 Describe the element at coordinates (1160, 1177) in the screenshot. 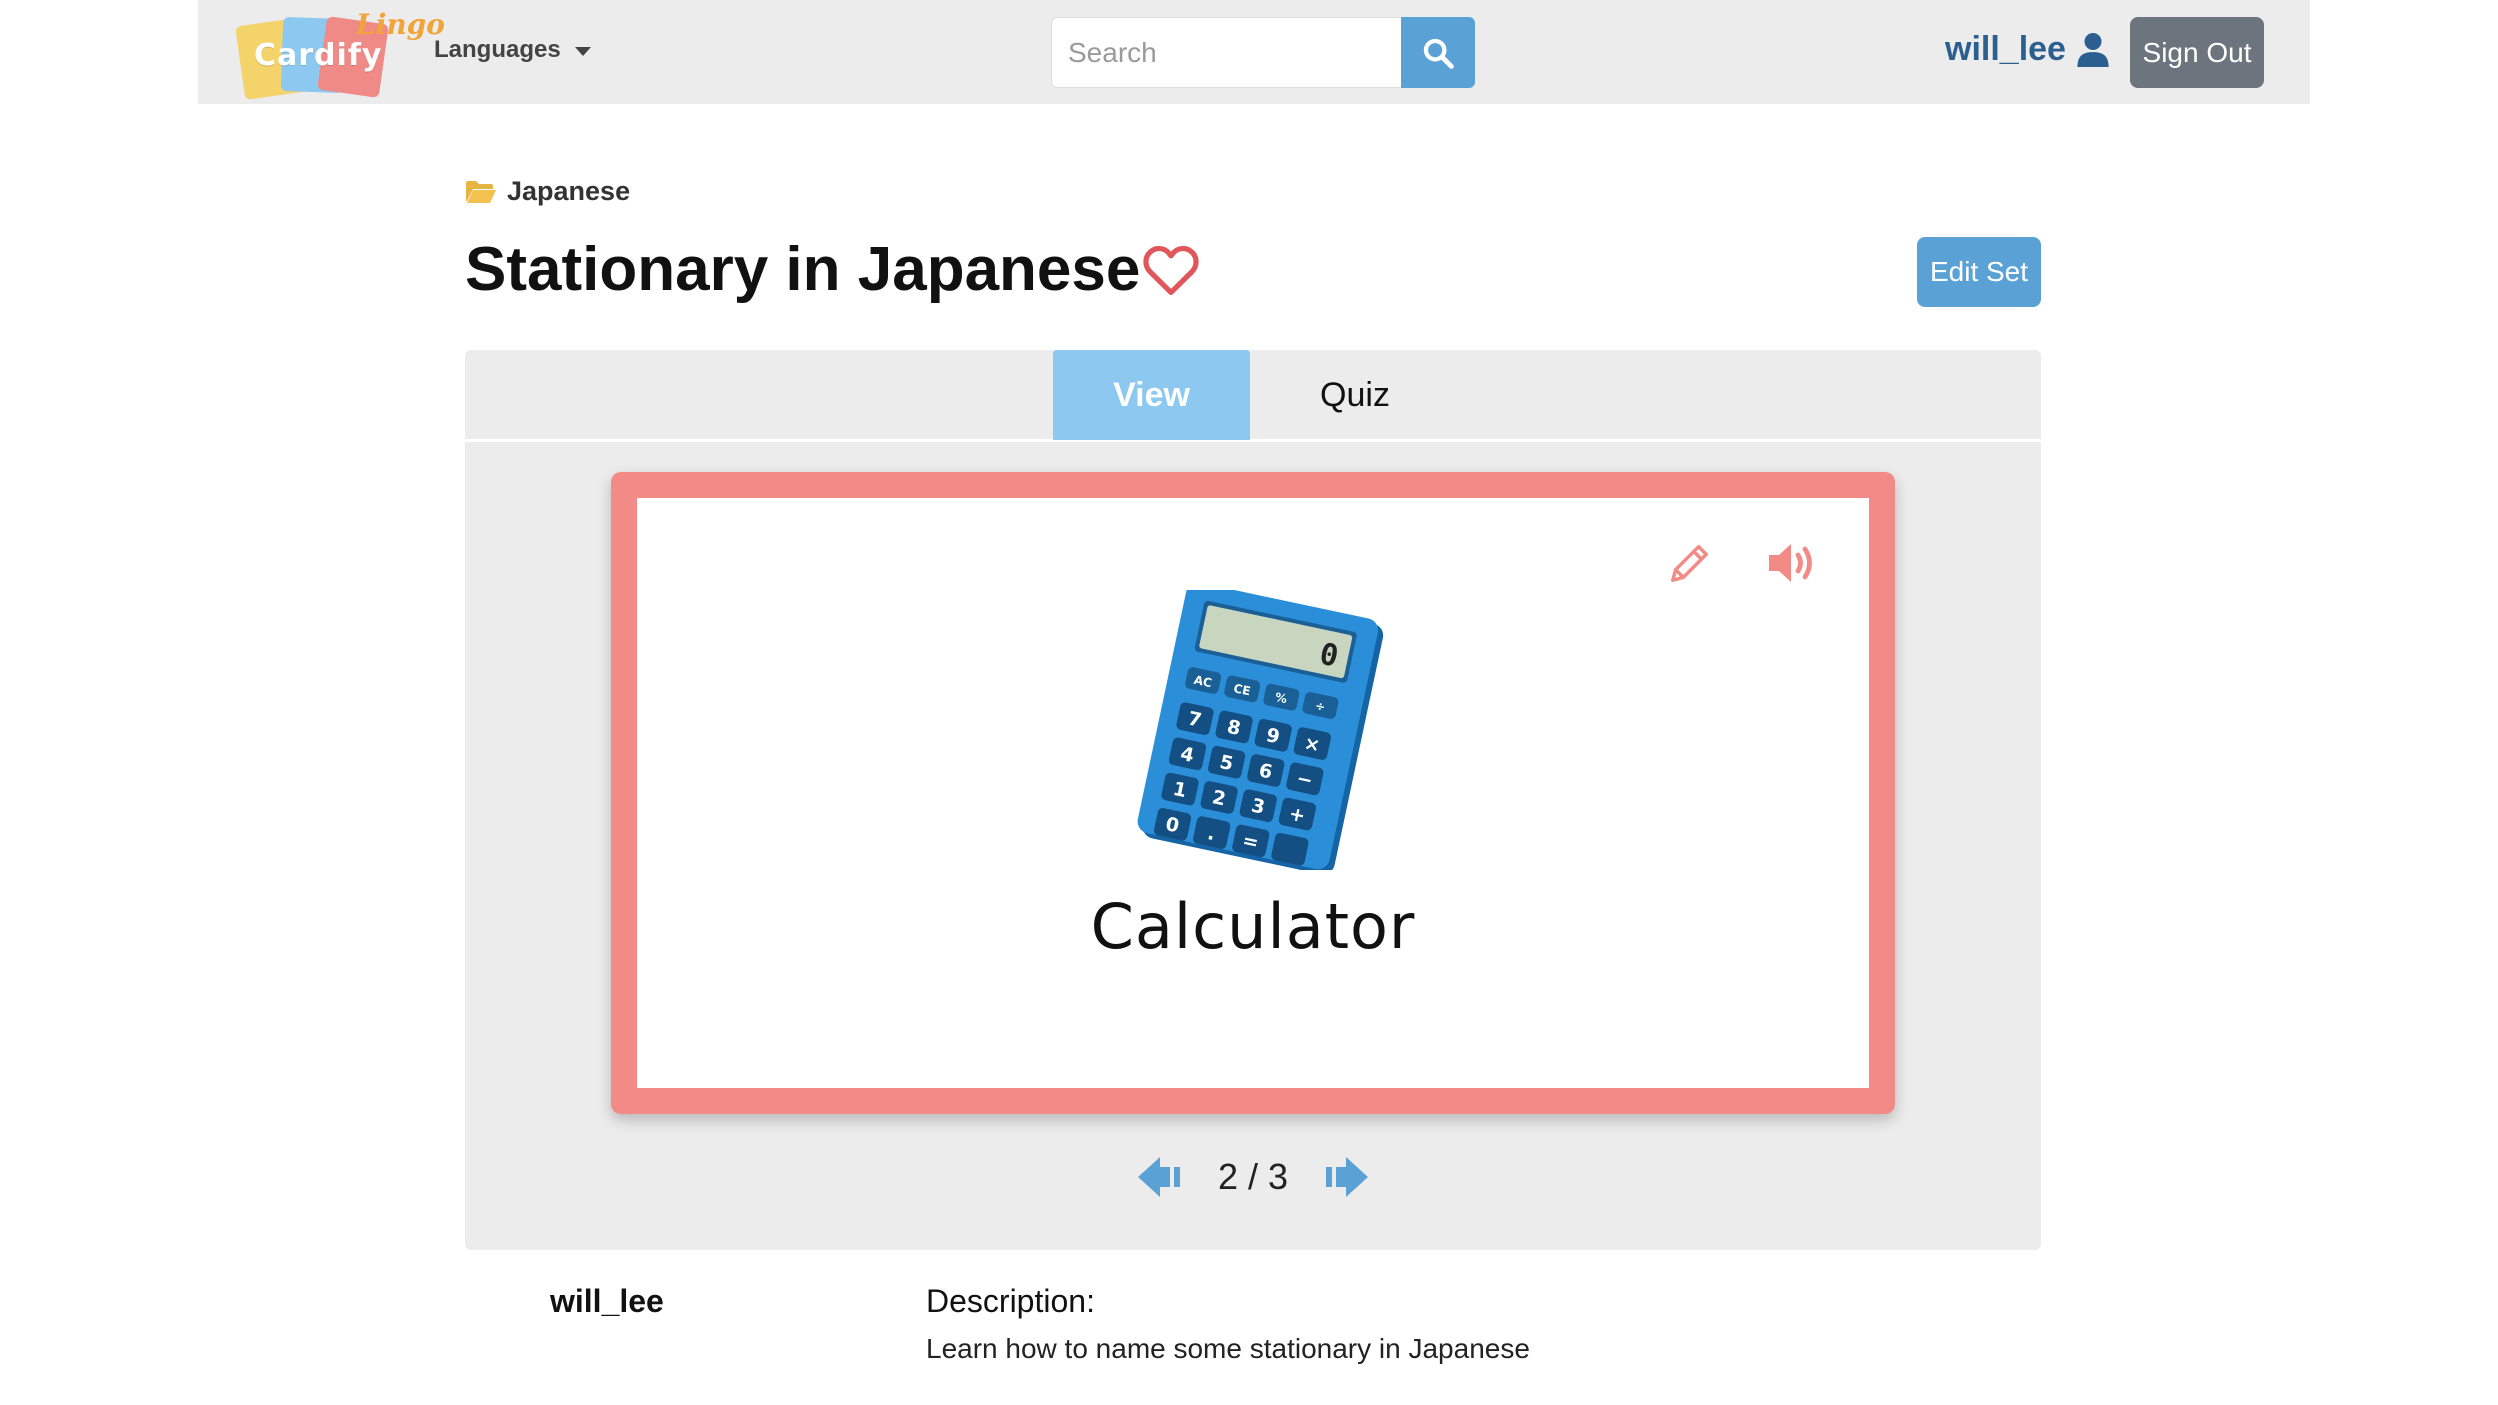

I see `arrow-left-icon` at that location.